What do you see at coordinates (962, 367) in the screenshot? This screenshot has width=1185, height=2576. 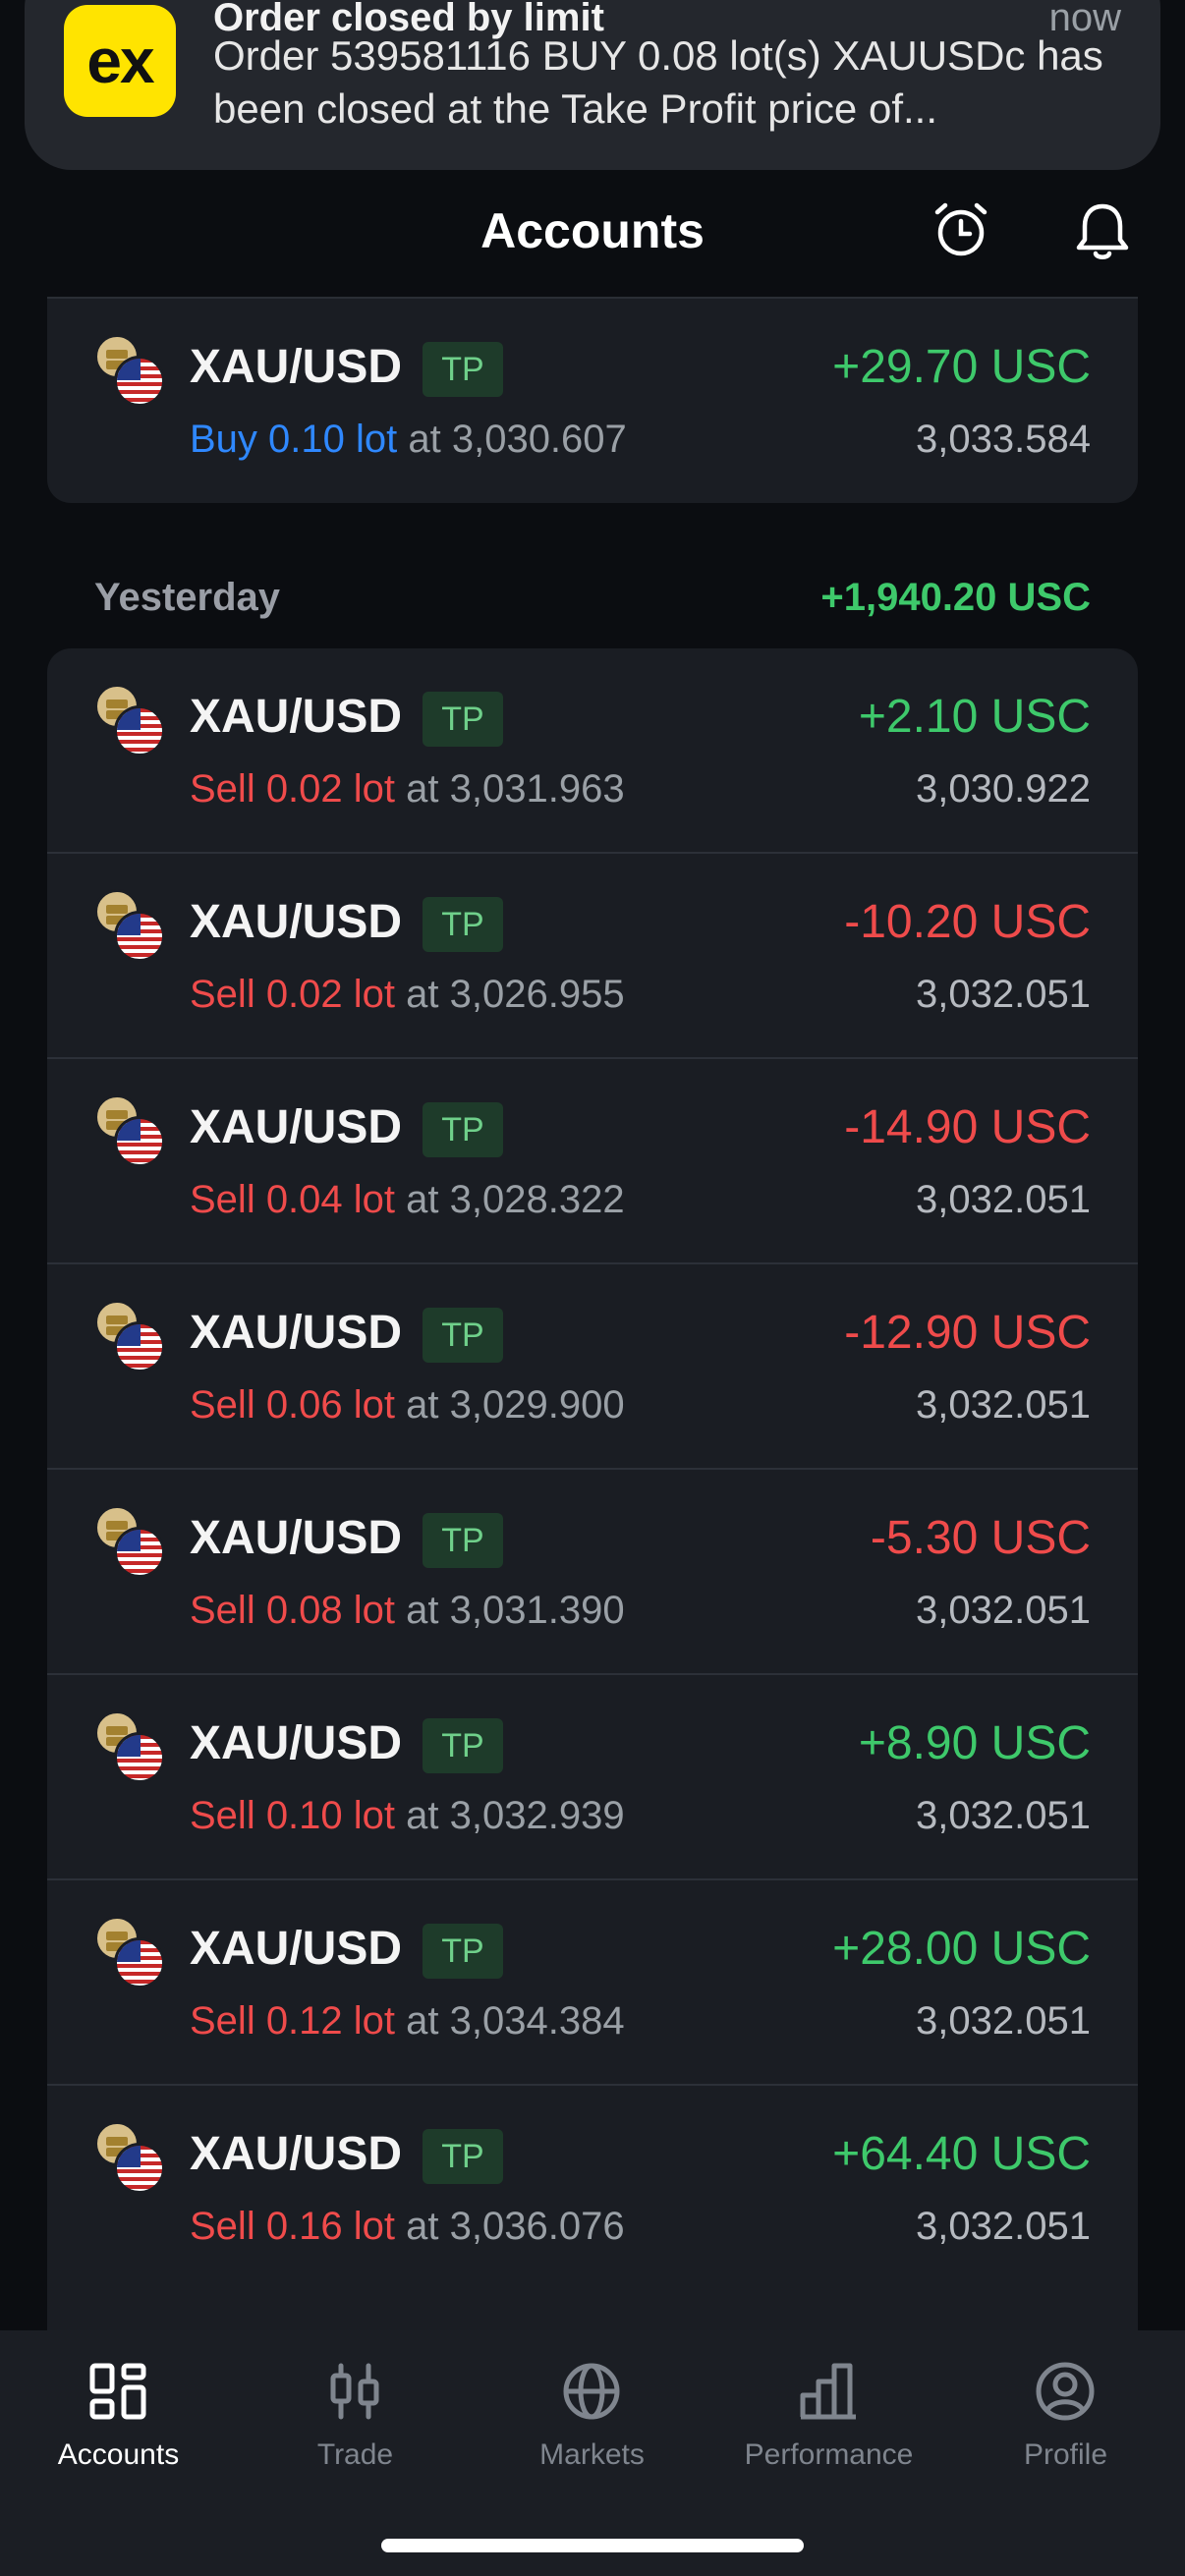 I see `profit-loss: +29.70 USC` at bounding box center [962, 367].